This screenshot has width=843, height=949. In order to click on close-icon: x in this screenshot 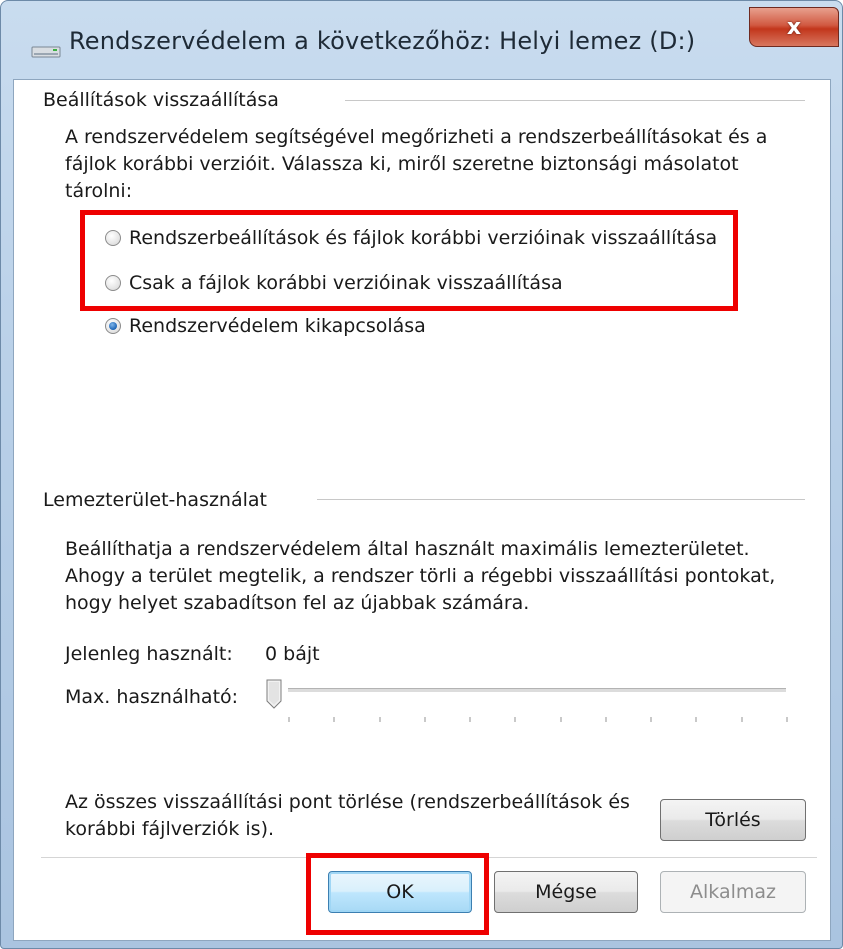, I will do `click(794, 27)`.